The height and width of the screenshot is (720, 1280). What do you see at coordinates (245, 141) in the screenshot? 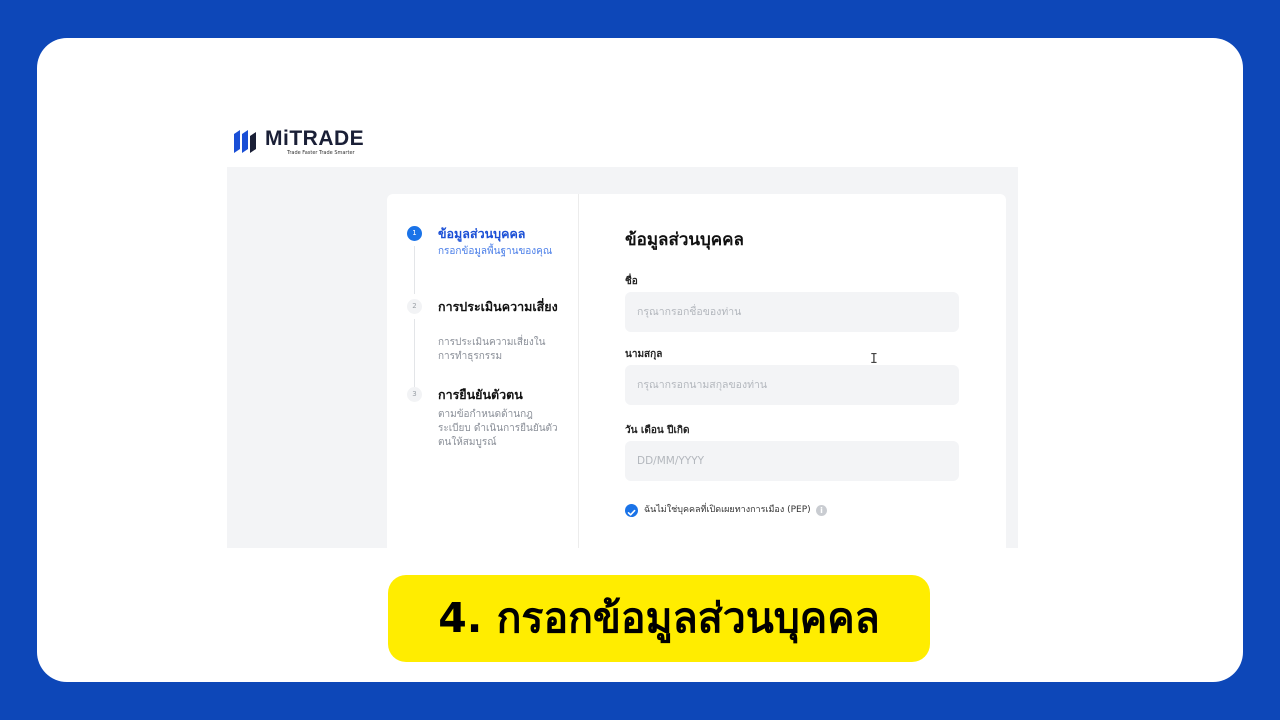
I see `mitrade-logo-icon` at bounding box center [245, 141].